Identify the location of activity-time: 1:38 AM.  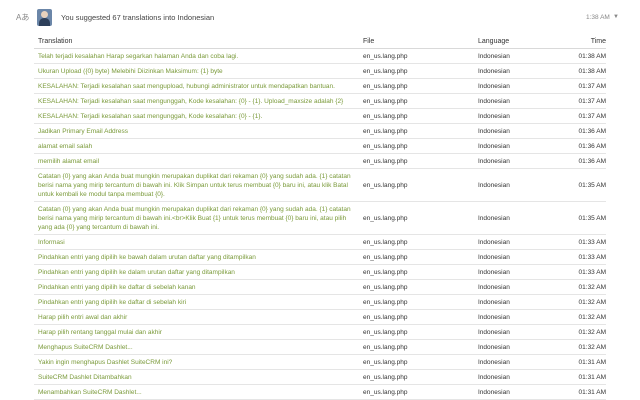
(598, 17).